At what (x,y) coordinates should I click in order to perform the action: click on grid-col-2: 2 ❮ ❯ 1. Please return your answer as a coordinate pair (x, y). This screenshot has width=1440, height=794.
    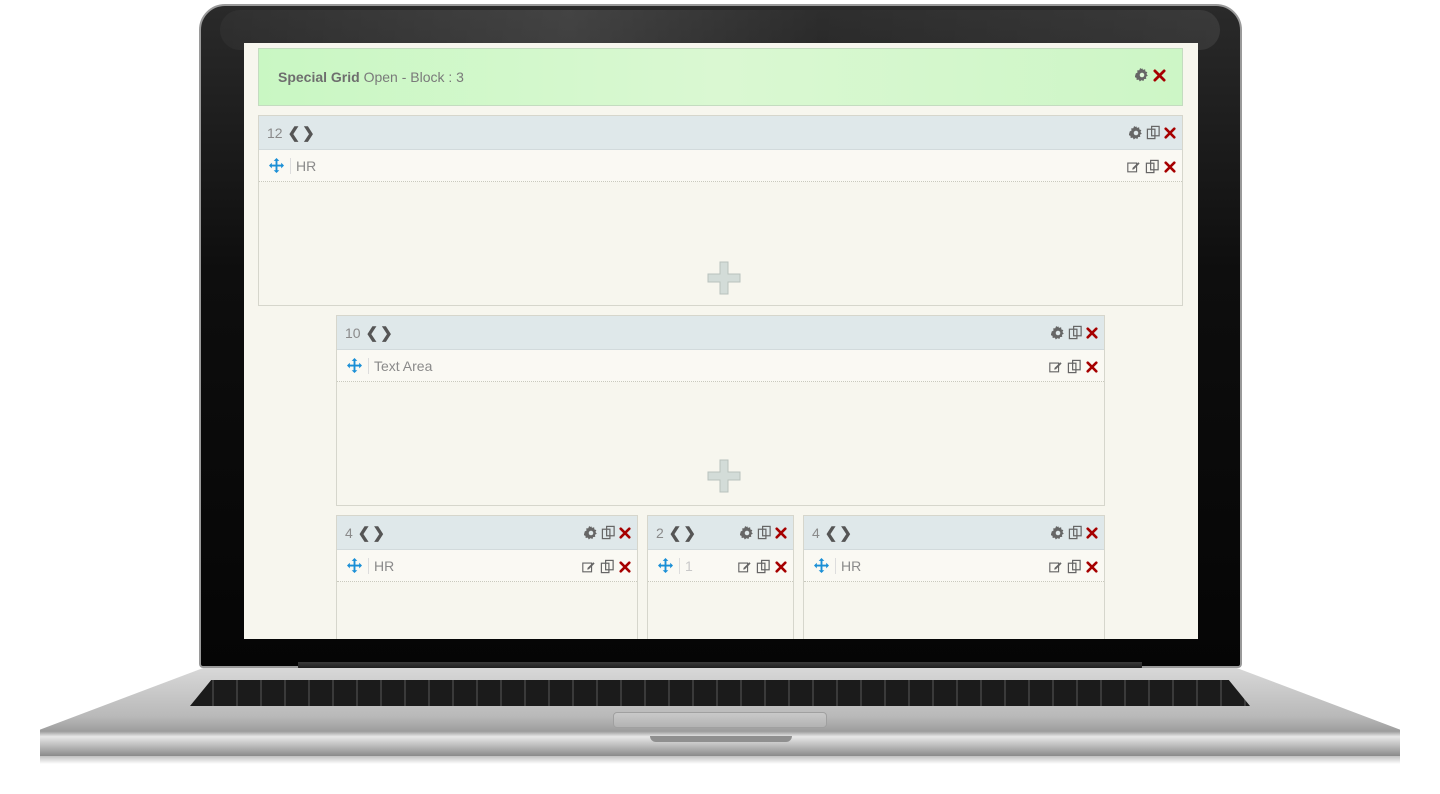
    Looking at the image, I should click on (720, 577).